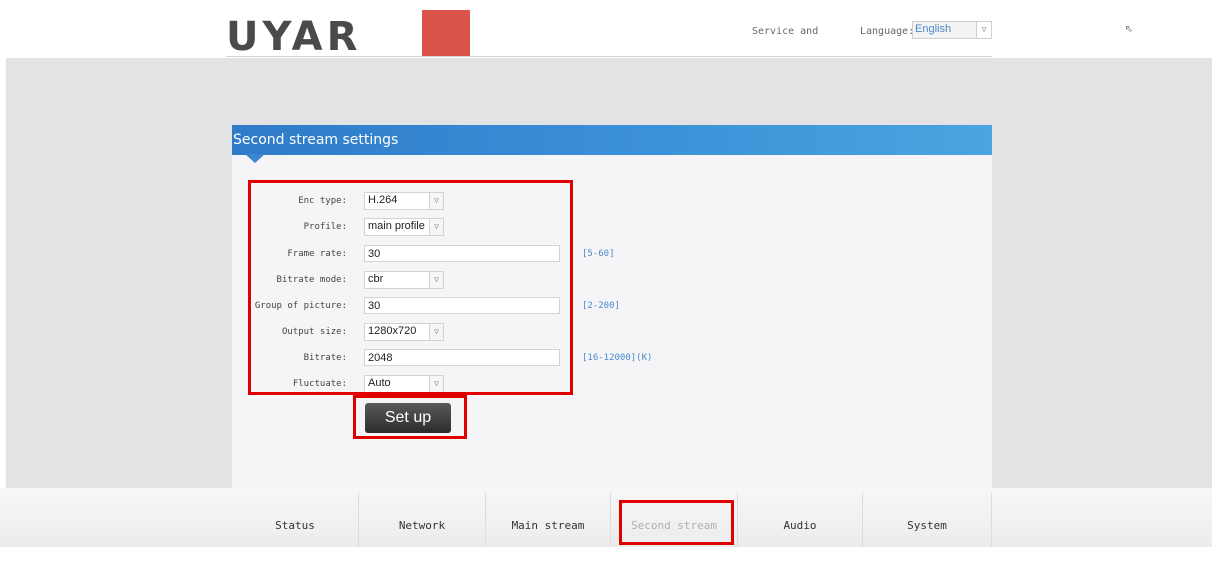 The width and height of the screenshot is (1212, 564). What do you see at coordinates (410, 287) in the screenshot?
I see `form-highlight-box` at bounding box center [410, 287].